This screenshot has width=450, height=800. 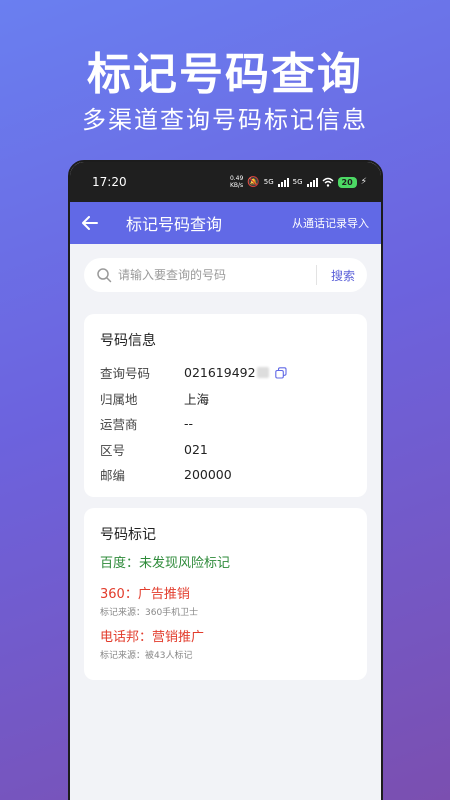 I want to click on wifi-icon, so click(x=328, y=182).